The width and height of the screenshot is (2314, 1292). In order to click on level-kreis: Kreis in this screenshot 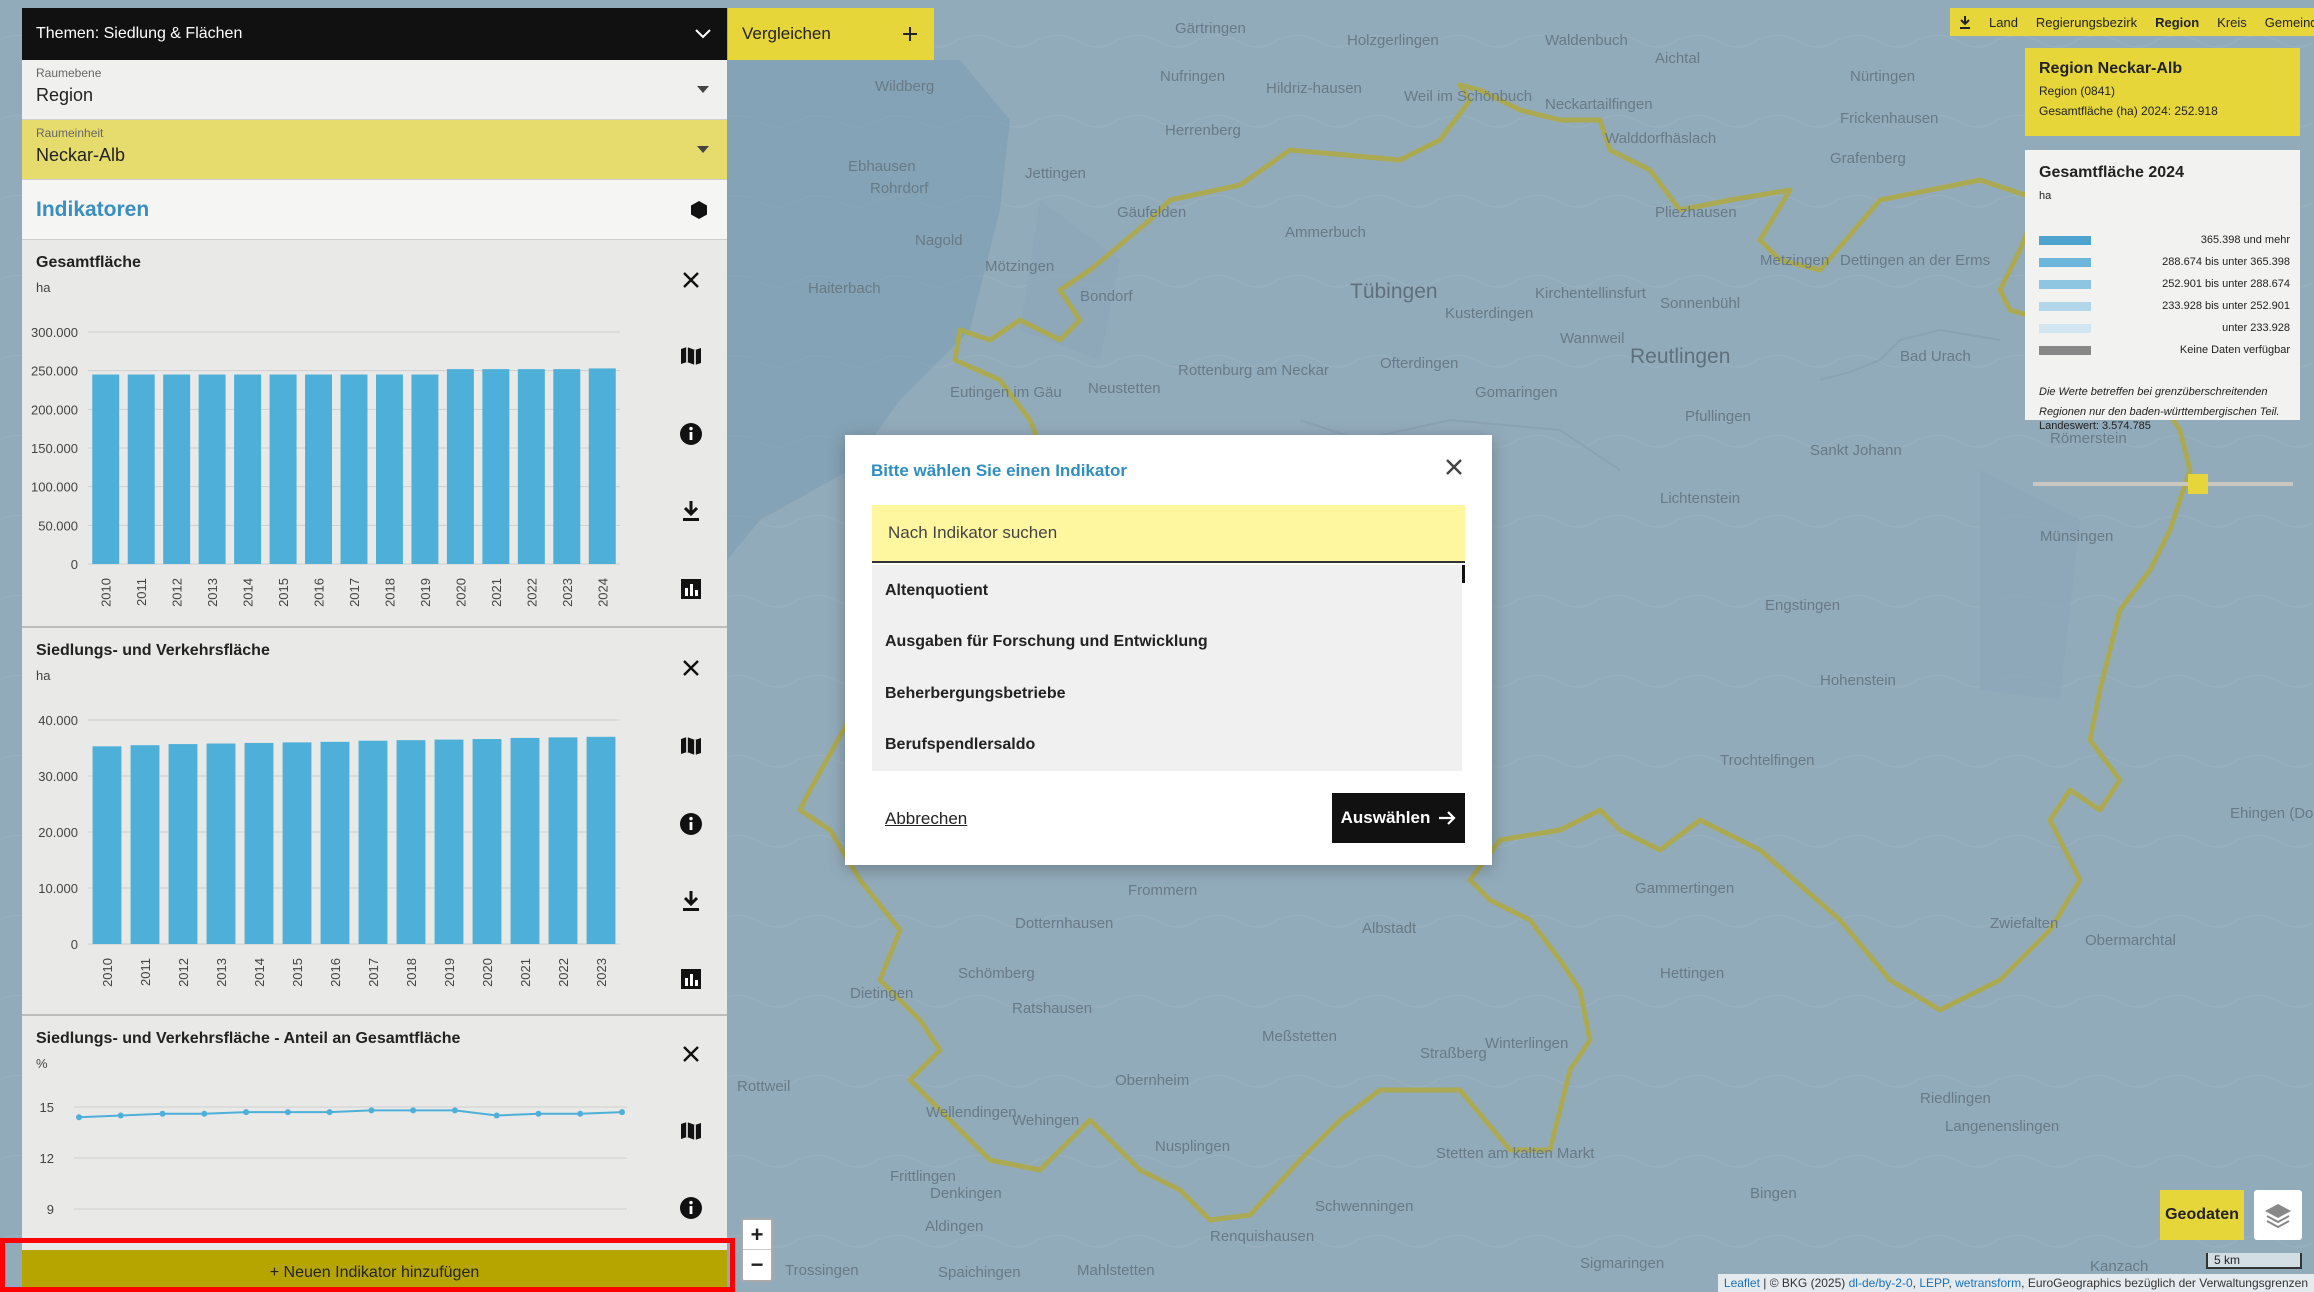, I will do `click(2232, 22)`.